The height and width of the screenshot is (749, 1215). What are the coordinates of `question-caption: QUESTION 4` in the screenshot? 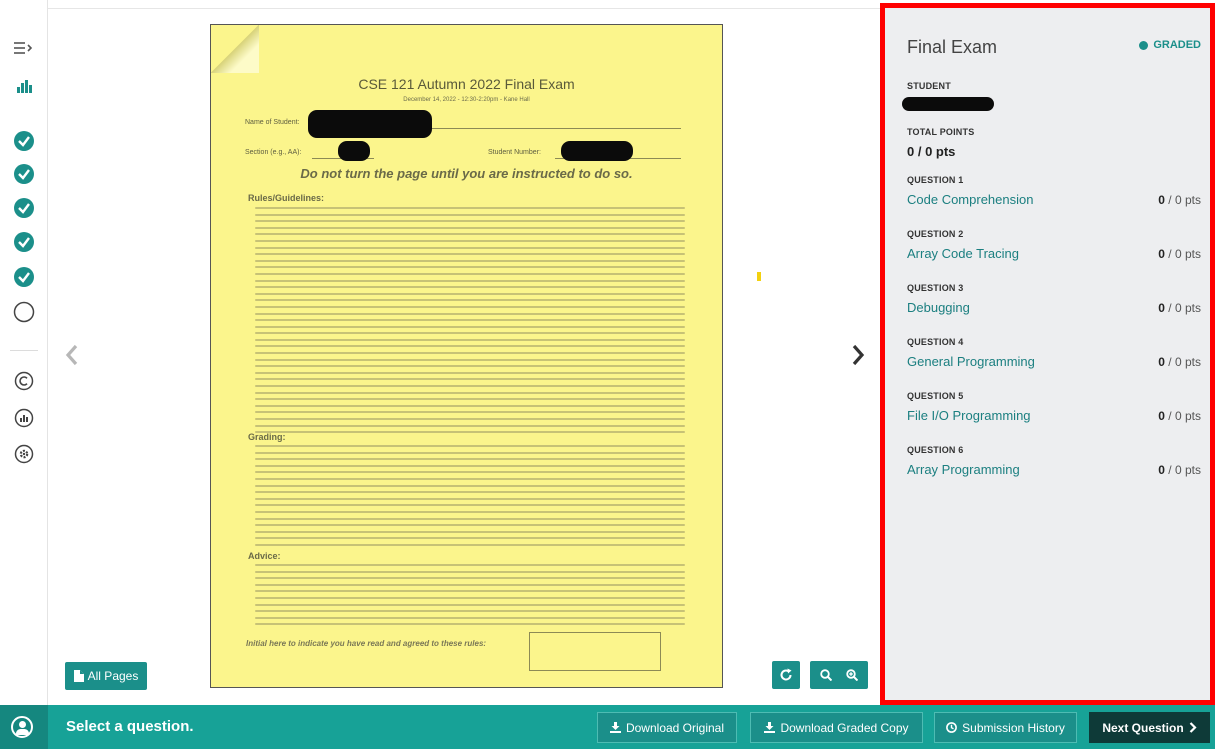 It's located at (935, 342).